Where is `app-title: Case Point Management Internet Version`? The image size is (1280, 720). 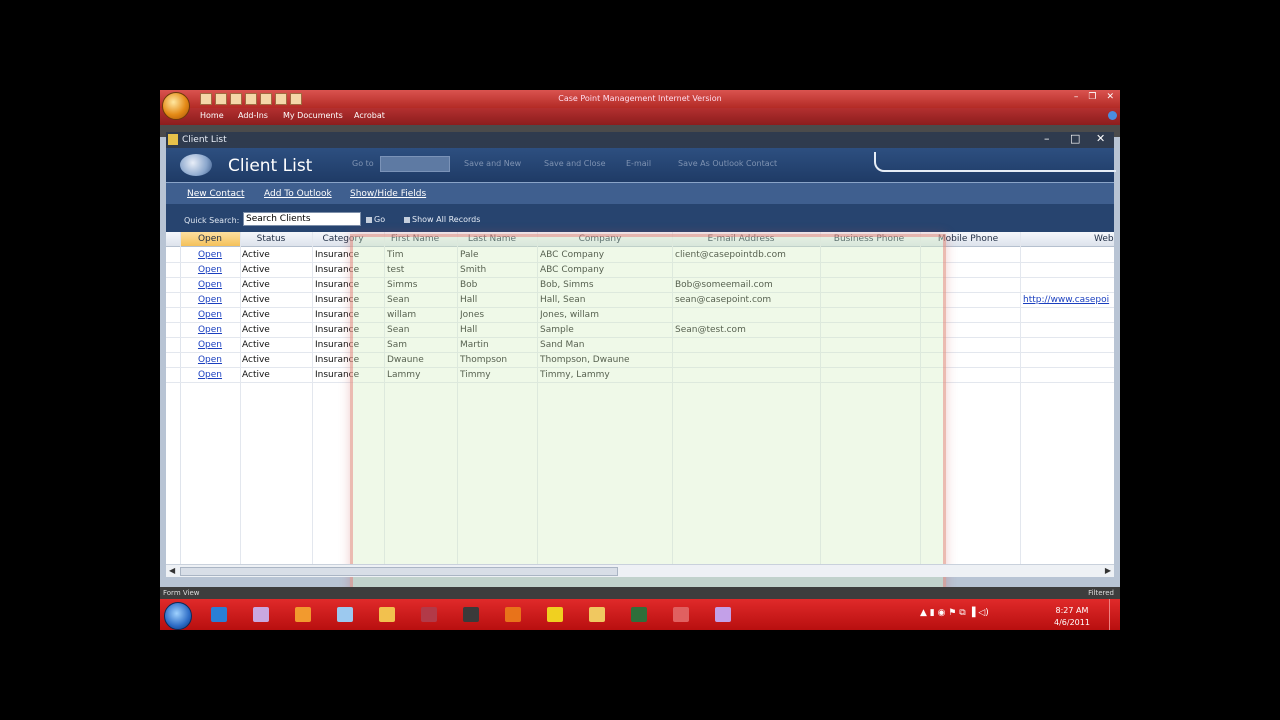
app-title: Case Point Management Internet Version is located at coordinates (640, 98).